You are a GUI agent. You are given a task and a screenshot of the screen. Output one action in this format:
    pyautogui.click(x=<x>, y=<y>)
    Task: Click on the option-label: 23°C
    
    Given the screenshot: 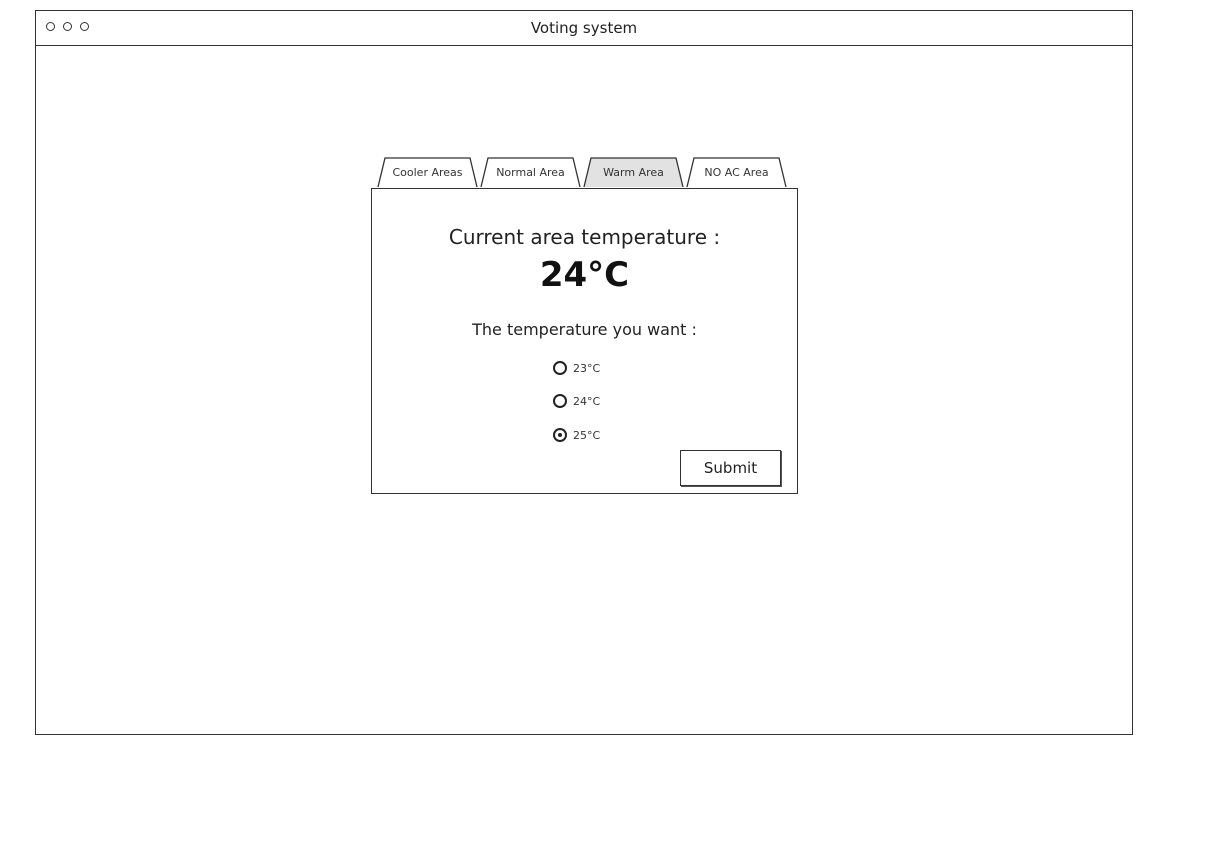 What is the action you would take?
    pyautogui.click(x=587, y=368)
    